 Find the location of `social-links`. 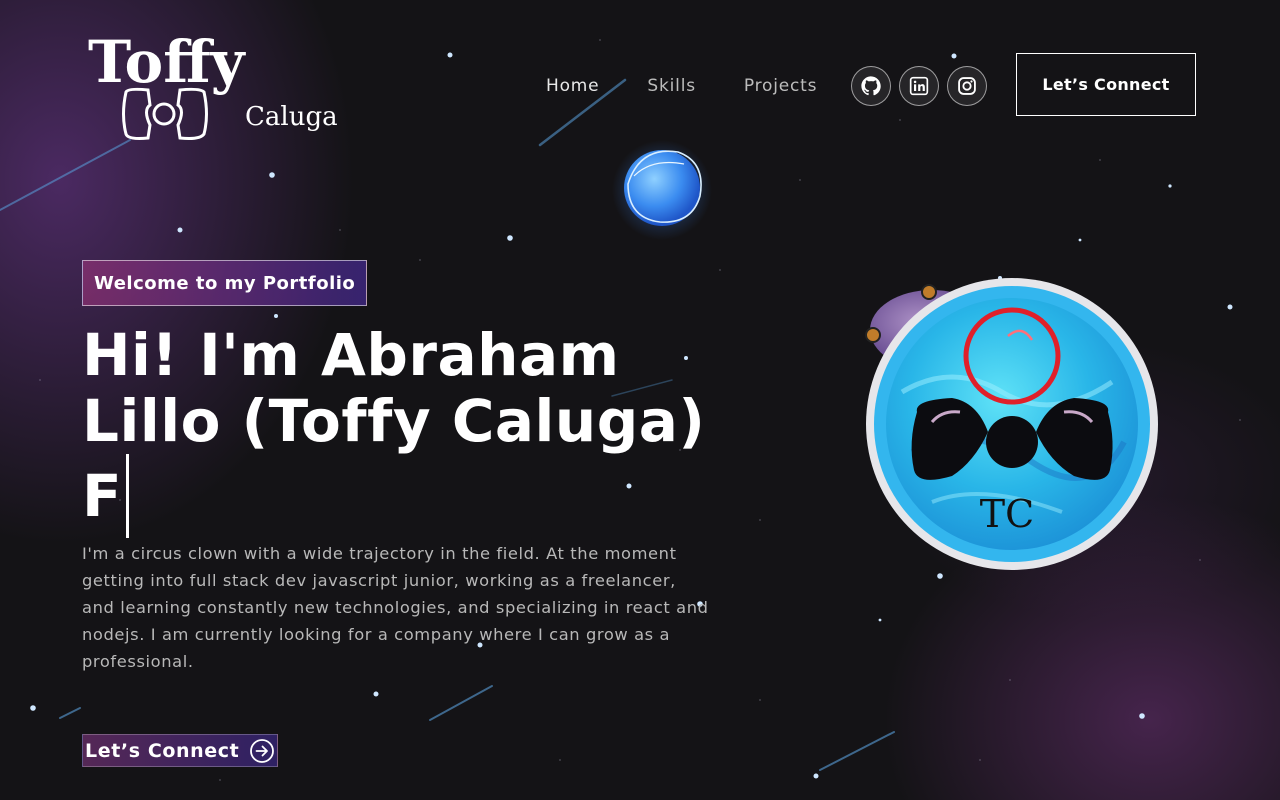

social-links is located at coordinates (923, 86).